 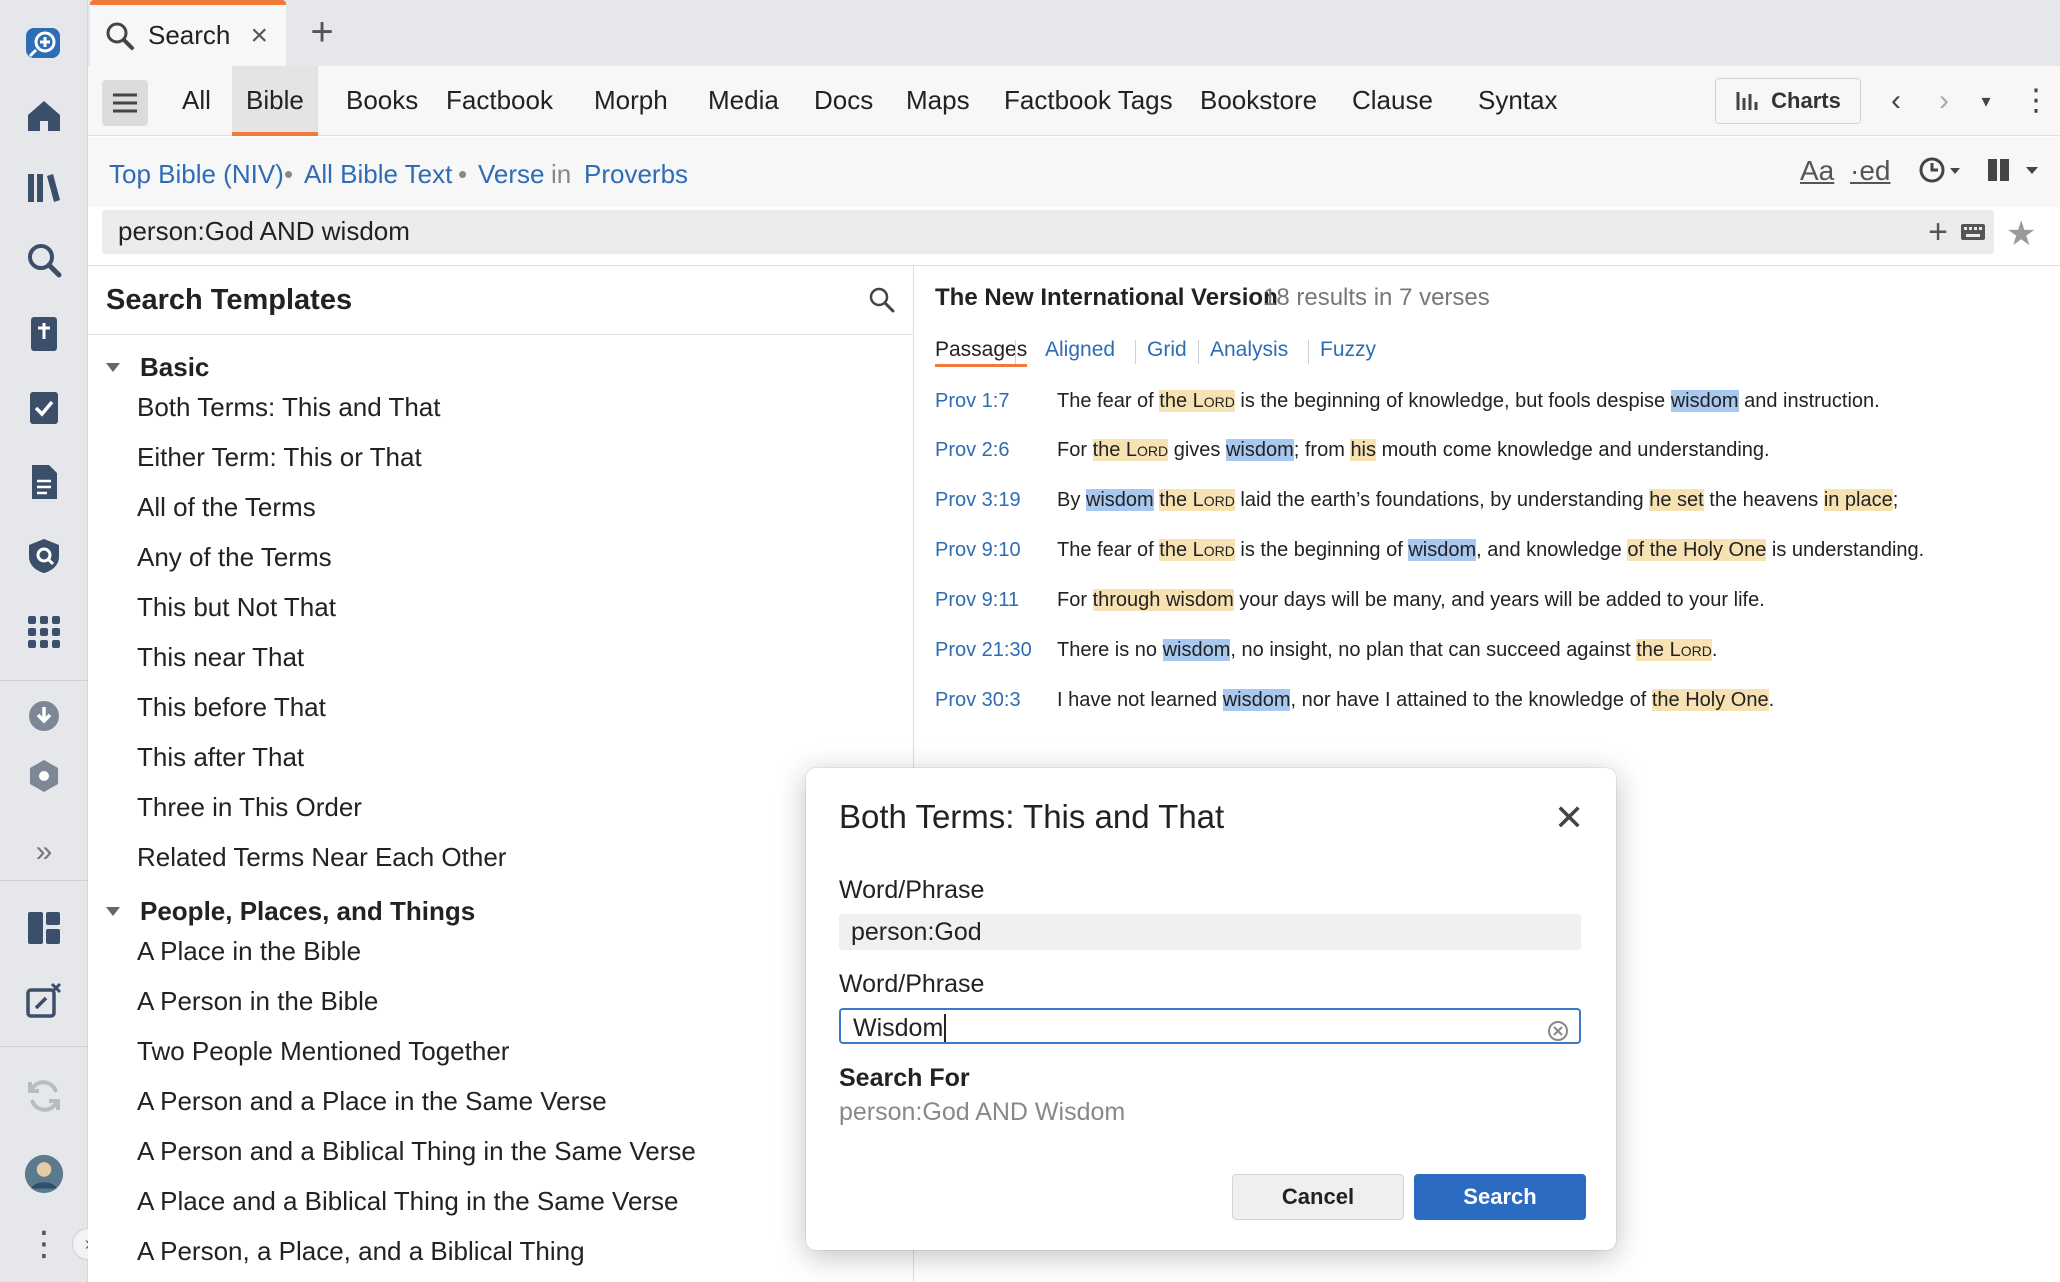 What do you see at coordinates (290, 911) in the screenshot?
I see `template-group-people-places-things: People, Places, and Things` at bounding box center [290, 911].